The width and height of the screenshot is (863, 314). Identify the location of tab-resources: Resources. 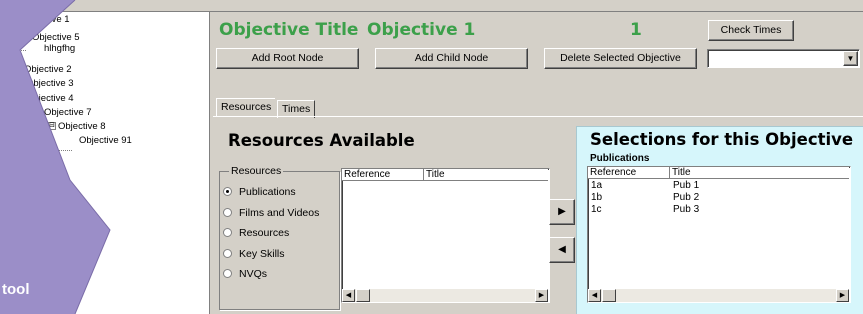
(246, 107).